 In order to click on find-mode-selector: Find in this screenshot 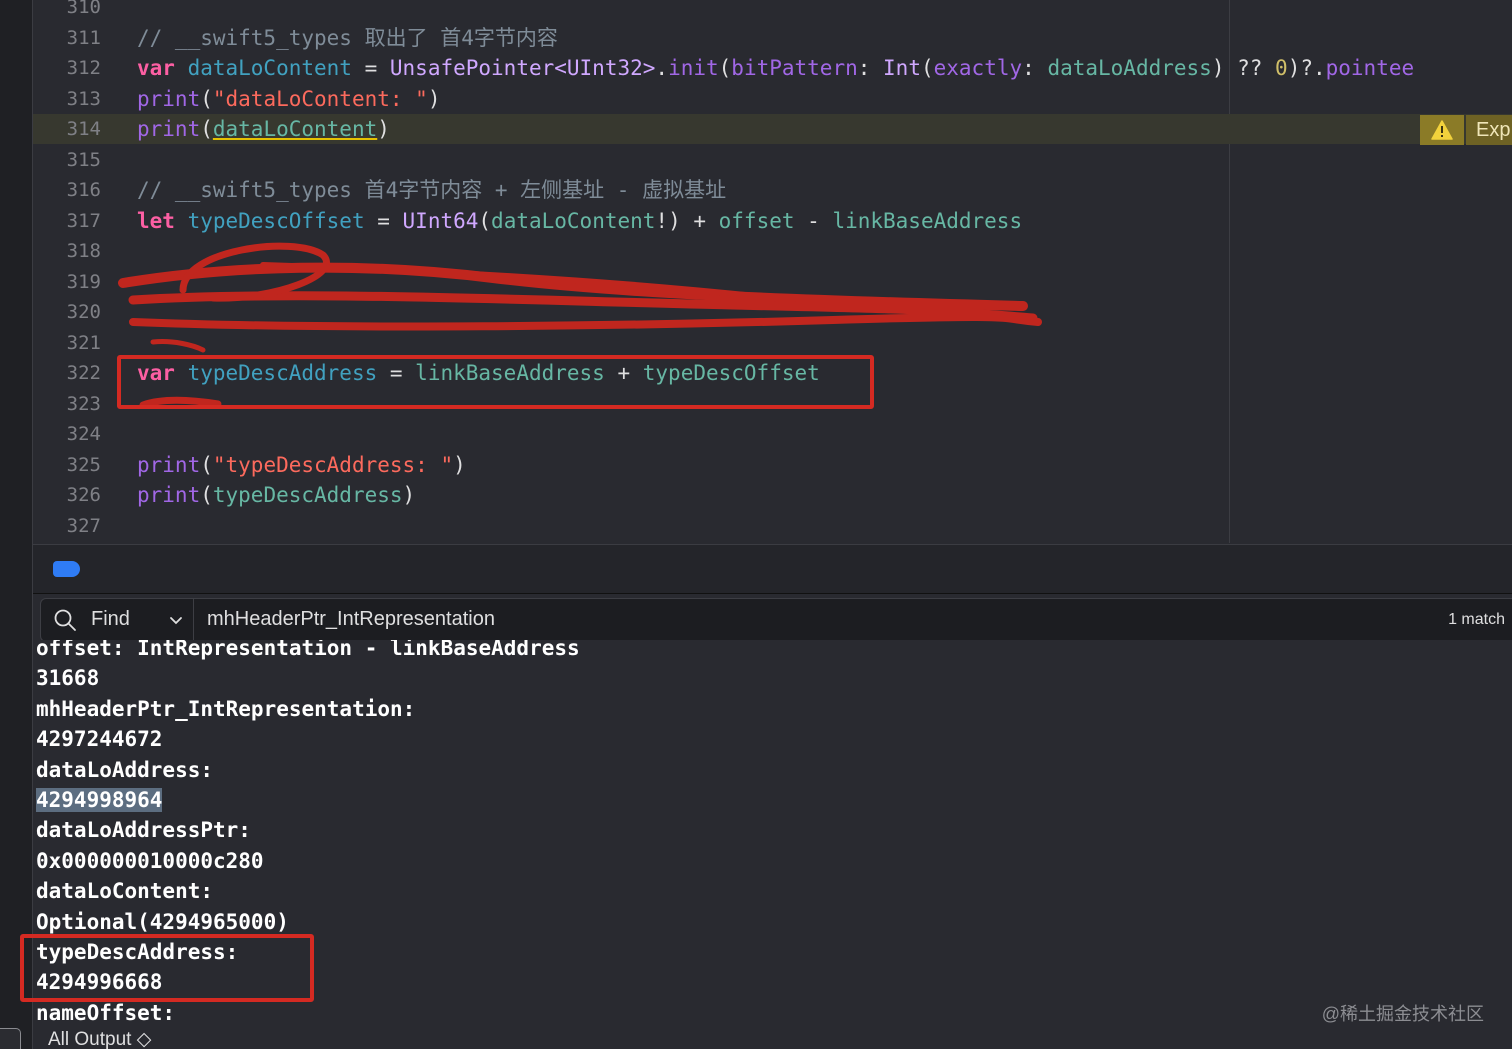, I will do `click(117, 620)`.